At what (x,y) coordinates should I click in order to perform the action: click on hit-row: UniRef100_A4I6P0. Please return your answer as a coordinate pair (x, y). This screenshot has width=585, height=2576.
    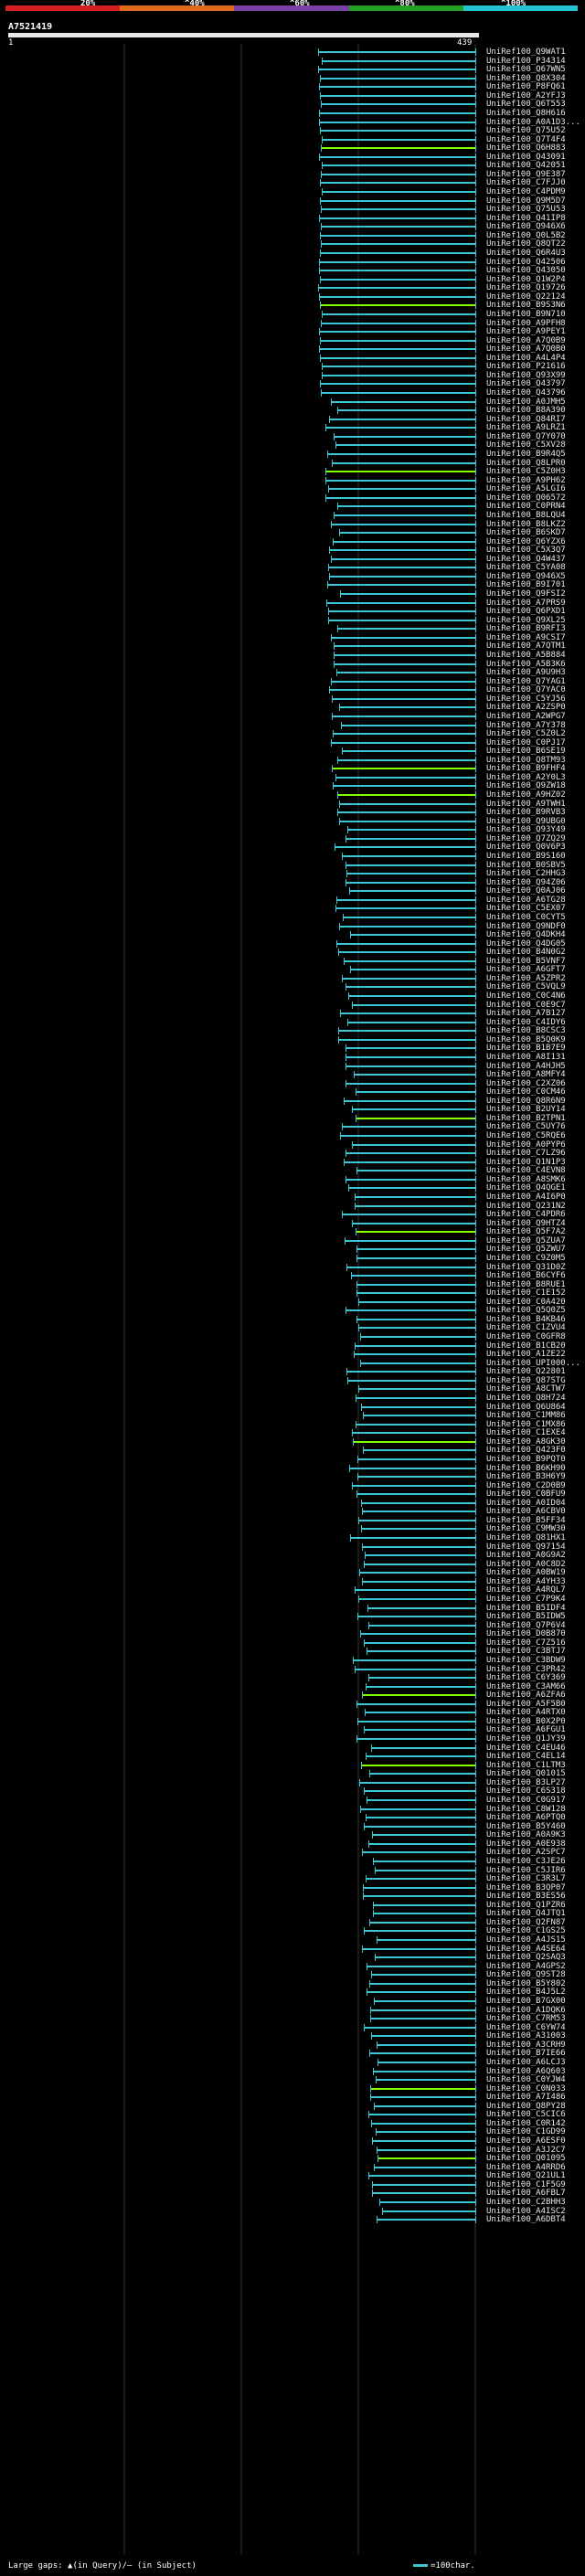
    Looking at the image, I should click on (293, 1197).